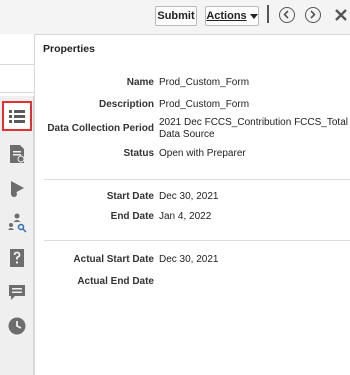 Image resolution: width=350 pixels, height=375 pixels. I want to click on status-label: Status, so click(138, 153).